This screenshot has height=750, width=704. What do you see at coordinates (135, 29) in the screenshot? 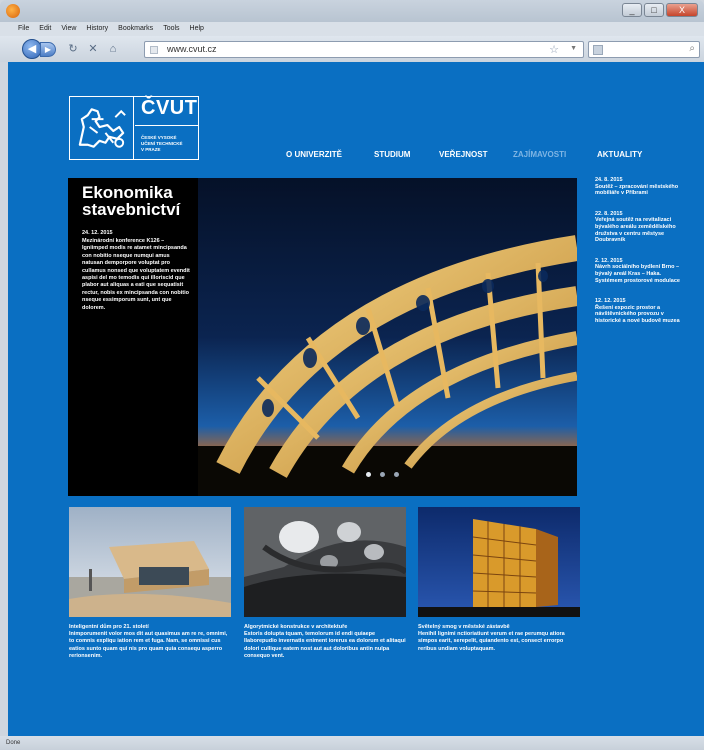
I see `menu-bookmarks: Bookmarks` at bounding box center [135, 29].